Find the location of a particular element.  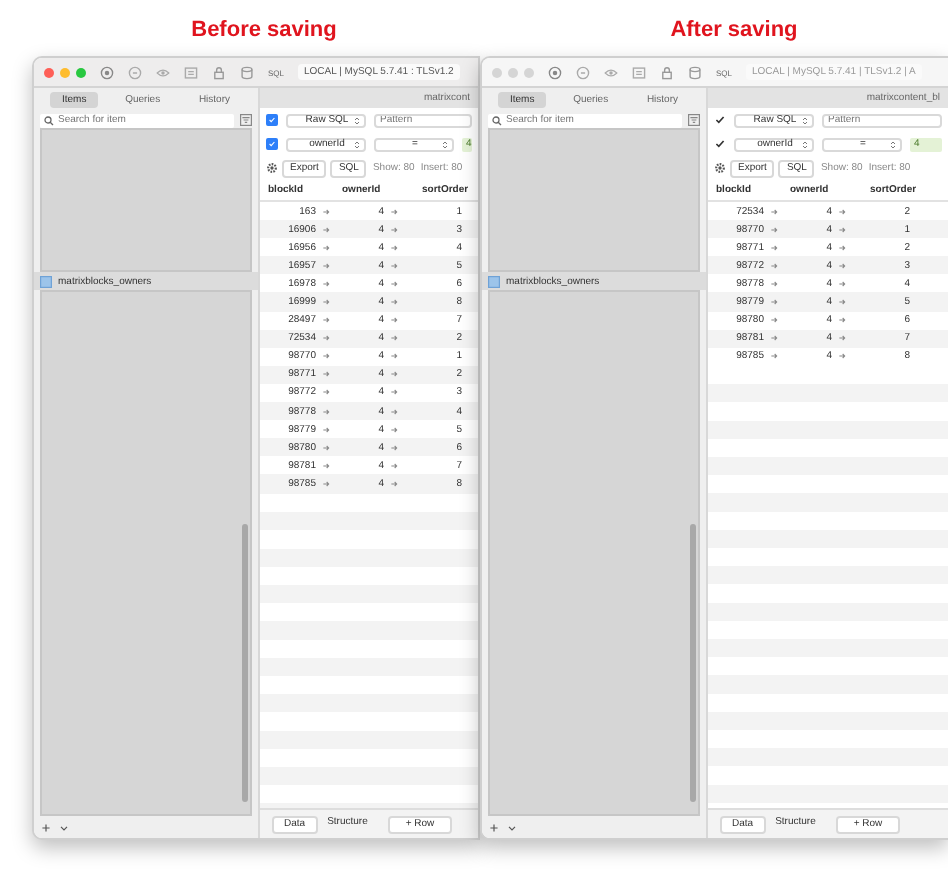

caption: Before saving is located at coordinates (264, 31).